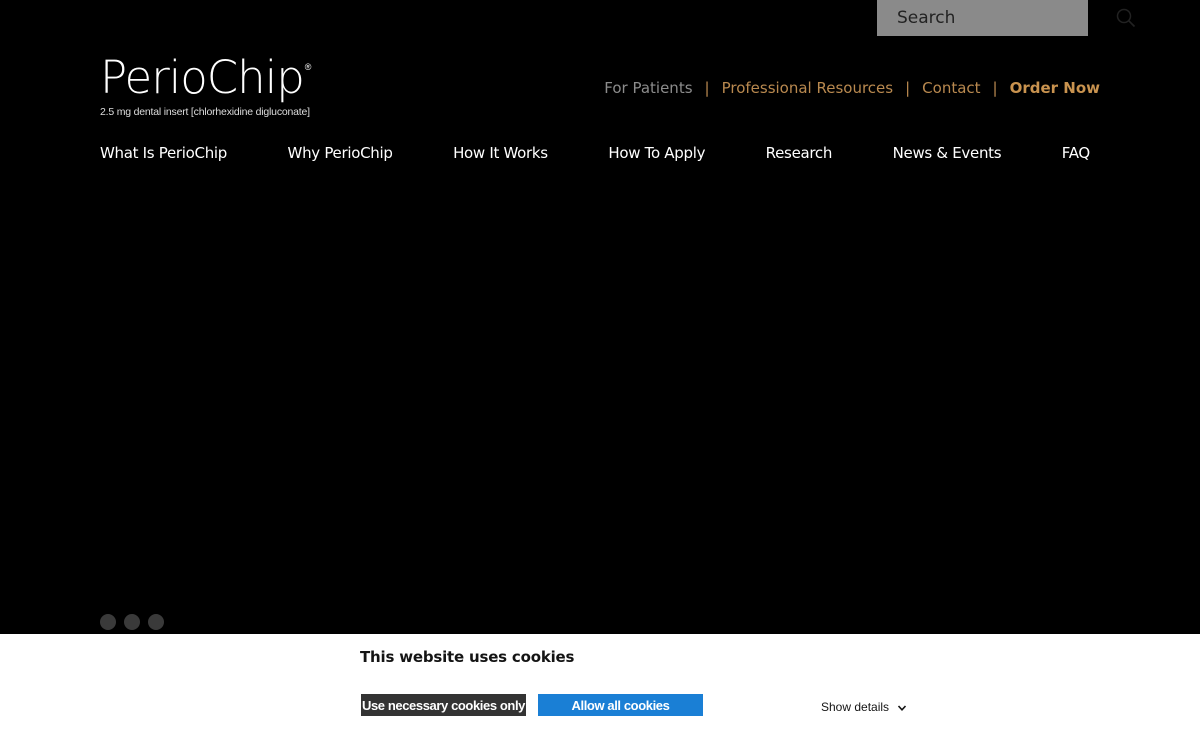 This screenshot has height=740, width=1200. I want to click on logo-registered-mark: ®, so click(308, 67).